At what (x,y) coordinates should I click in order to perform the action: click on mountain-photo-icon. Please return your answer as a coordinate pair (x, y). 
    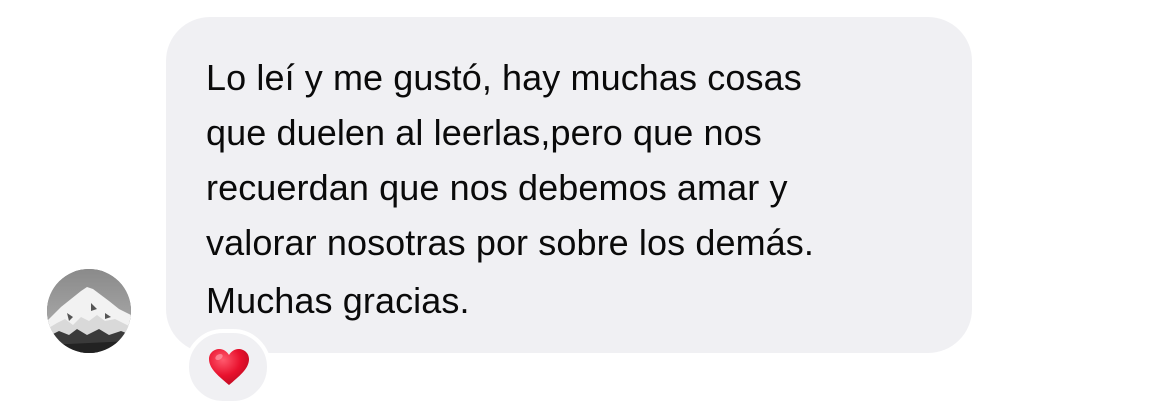
    Looking at the image, I should click on (89, 311).